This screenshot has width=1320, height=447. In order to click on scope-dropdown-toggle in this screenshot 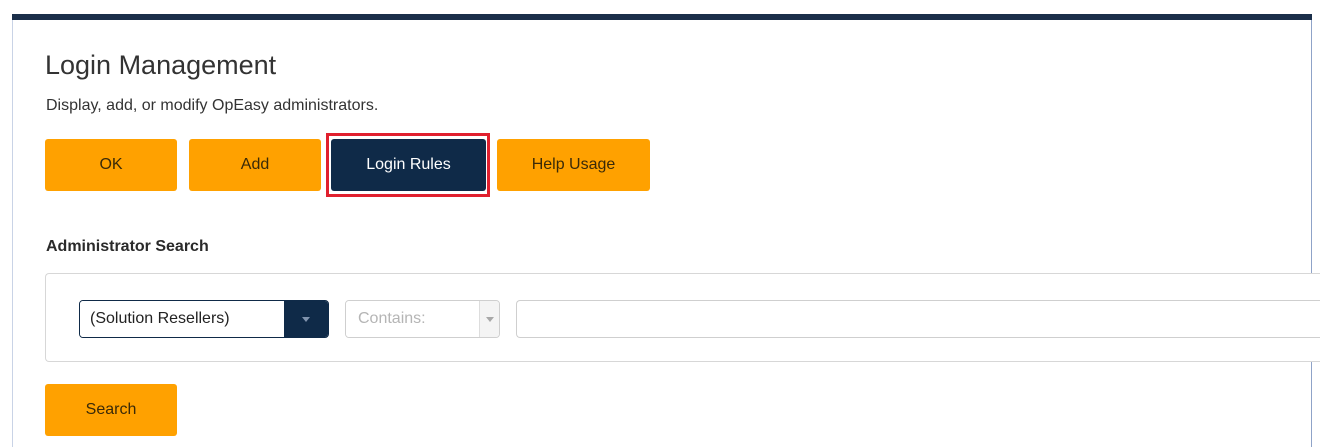, I will do `click(306, 319)`.